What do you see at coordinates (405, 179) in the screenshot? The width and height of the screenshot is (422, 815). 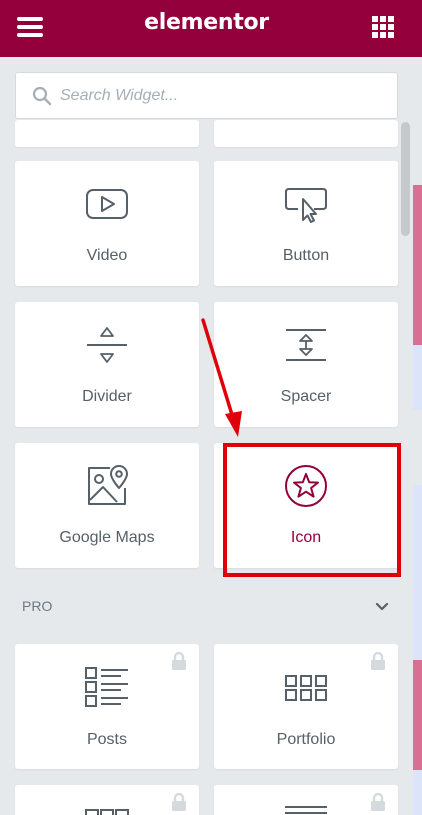 I see `scrollbar-thumb` at bounding box center [405, 179].